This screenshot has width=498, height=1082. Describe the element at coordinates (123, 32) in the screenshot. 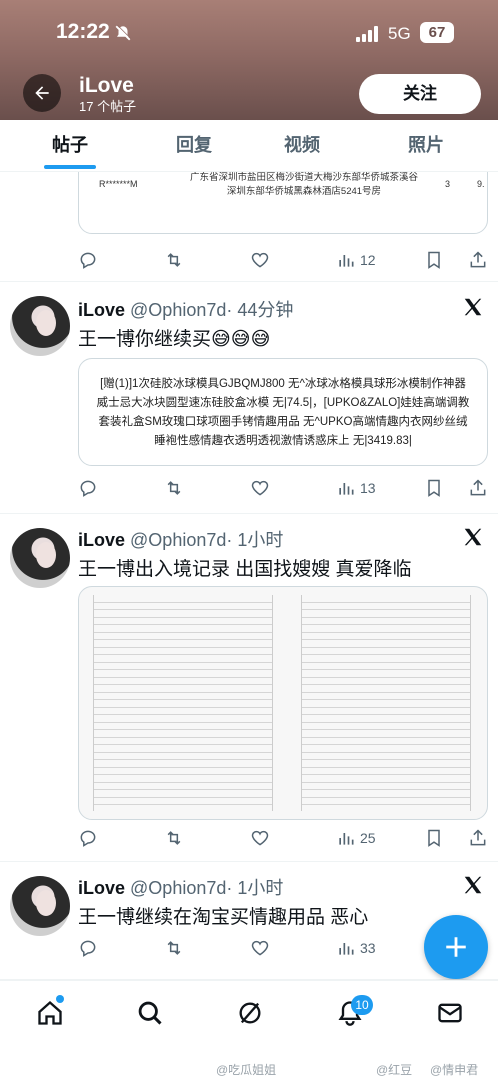

I see `bell-off-icon` at that location.